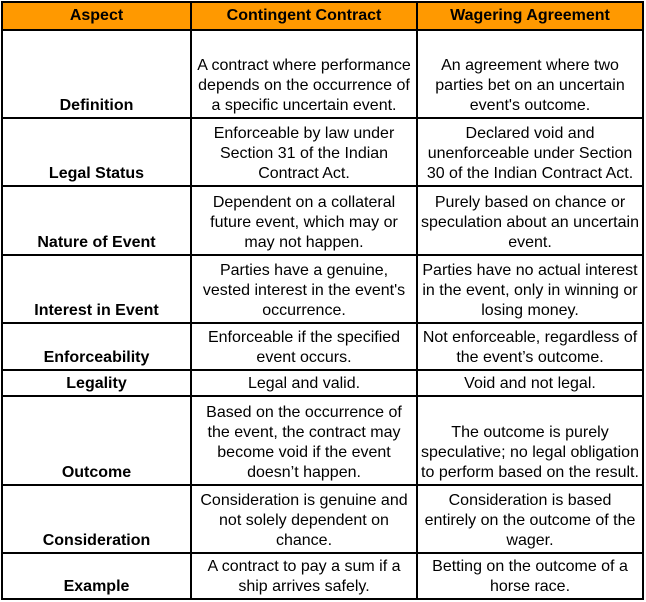 The image size is (646, 602). What do you see at coordinates (530, 383) in the screenshot?
I see `wagering-cell: Void and not legal.` at bounding box center [530, 383].